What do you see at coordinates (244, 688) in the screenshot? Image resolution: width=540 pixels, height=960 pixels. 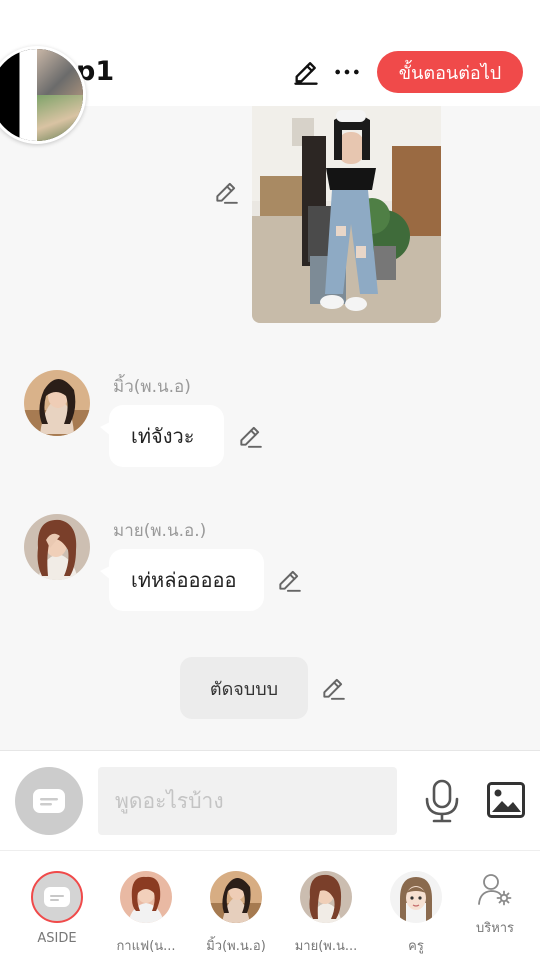 I see `narration-message: ตัดจบบบ` at bounding box center [244, 688].